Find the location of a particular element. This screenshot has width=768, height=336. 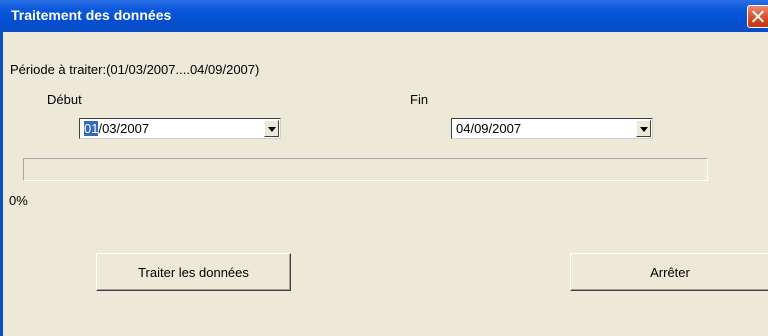

window-title: Traitement des données is located at coordinates (91, 15).